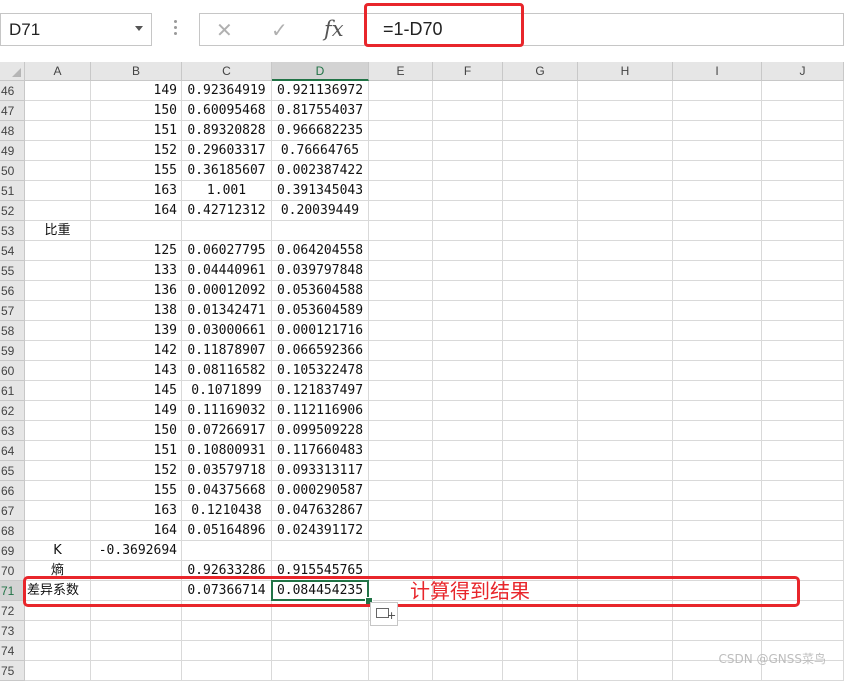  Describe the element at coordinates (136, 371) in the screenshot. I see `cell-b60: 143` at that location.